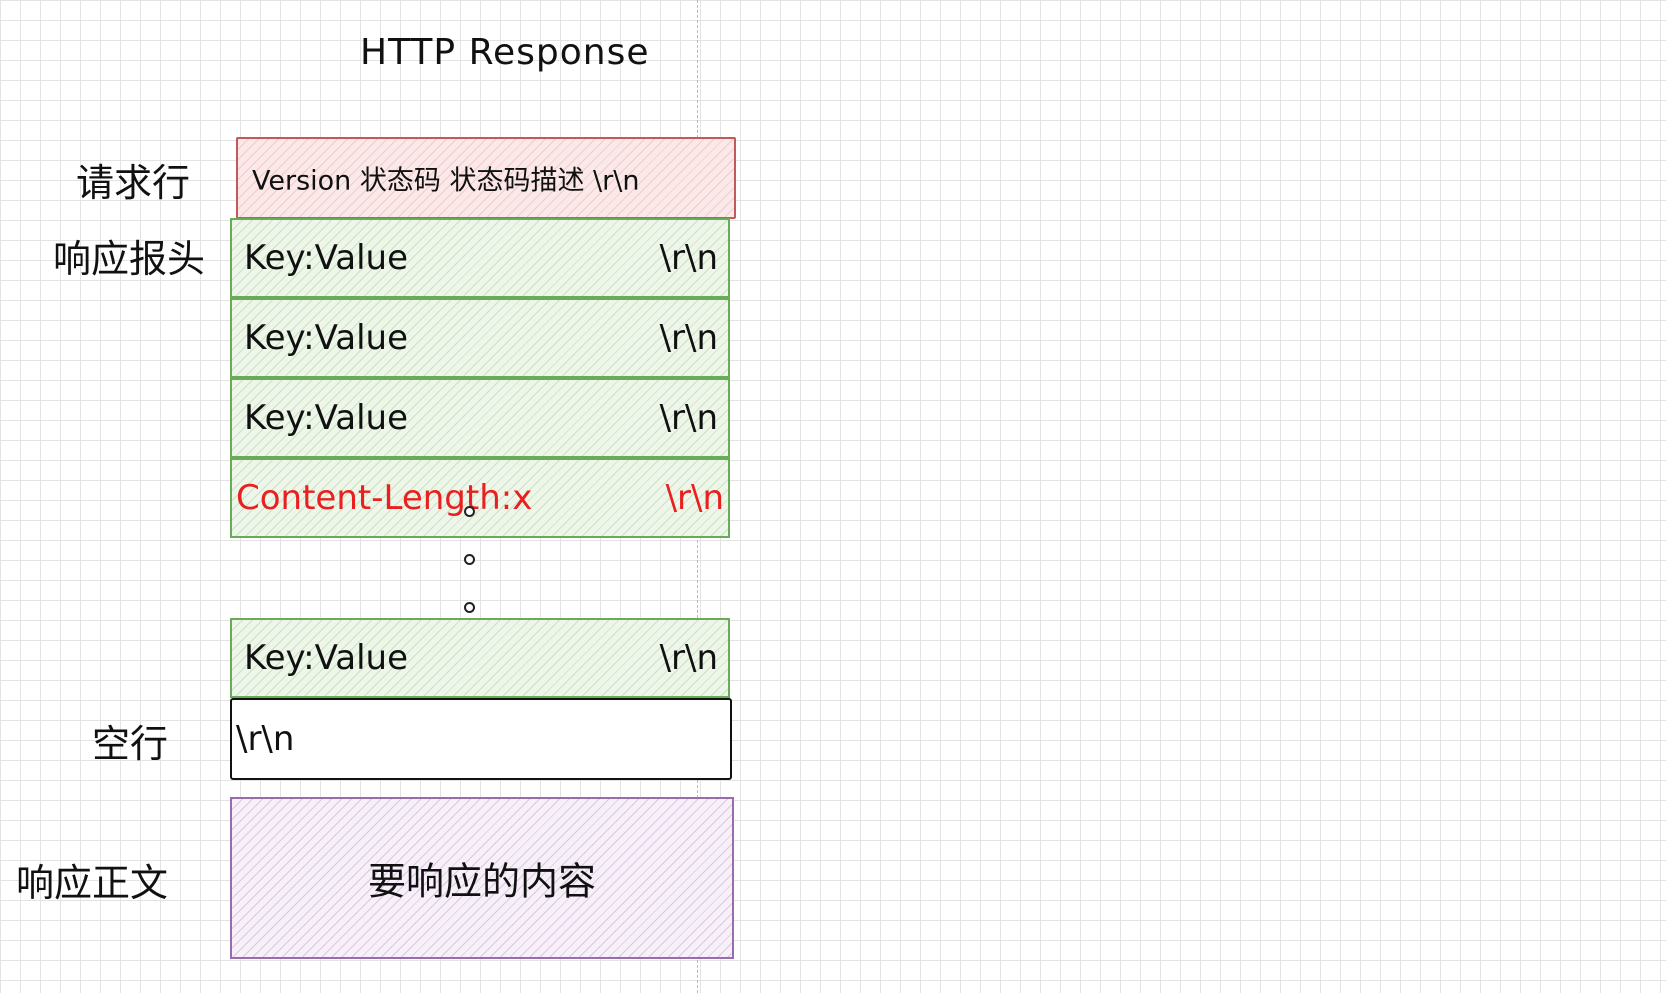  I want to click on status-line-box: Version 状态码 状态码描述 \r\n, so click(486, 178).